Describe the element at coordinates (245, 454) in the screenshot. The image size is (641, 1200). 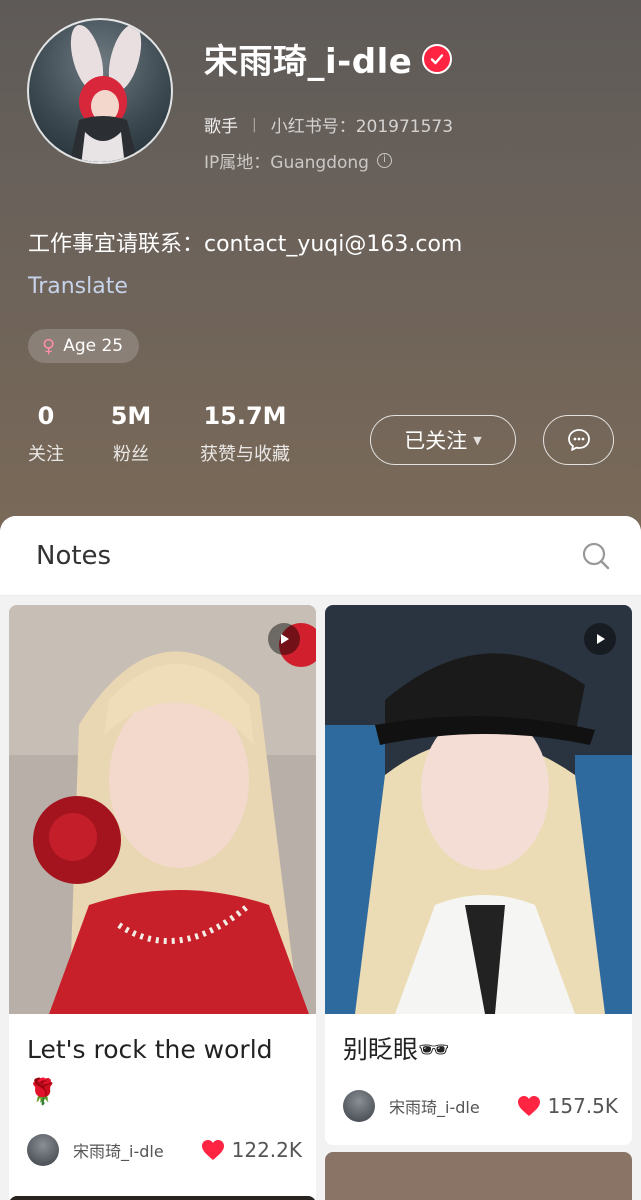
I see `stat-likes-label: 获赞与收藏` at that location.